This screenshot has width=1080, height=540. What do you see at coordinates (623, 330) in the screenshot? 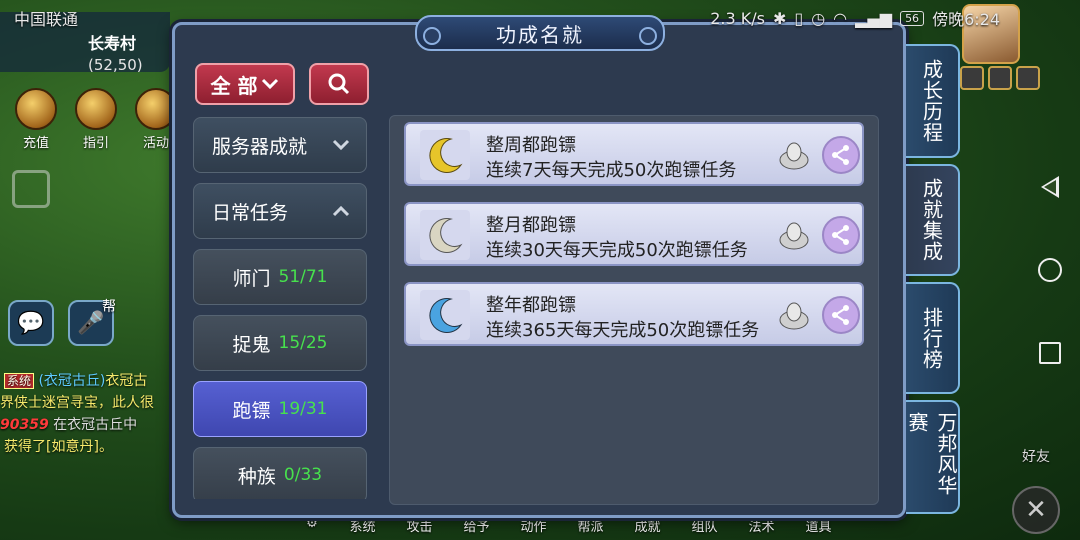
I see `achievement-desc: 连续365天每天完成50次跑镖任务` at bounding box center [623, 330].